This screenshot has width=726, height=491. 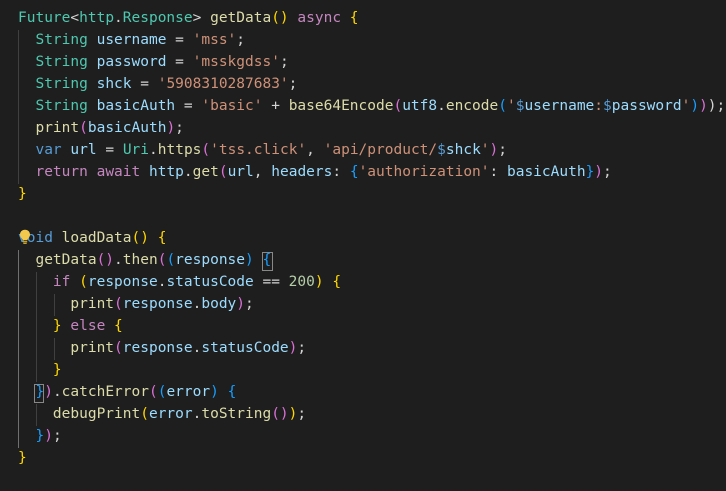 What do you see at coordinates (363, 260) in the screenshot?
I see `code-line: getData().then((response) {` at bounding box center [363, 260].